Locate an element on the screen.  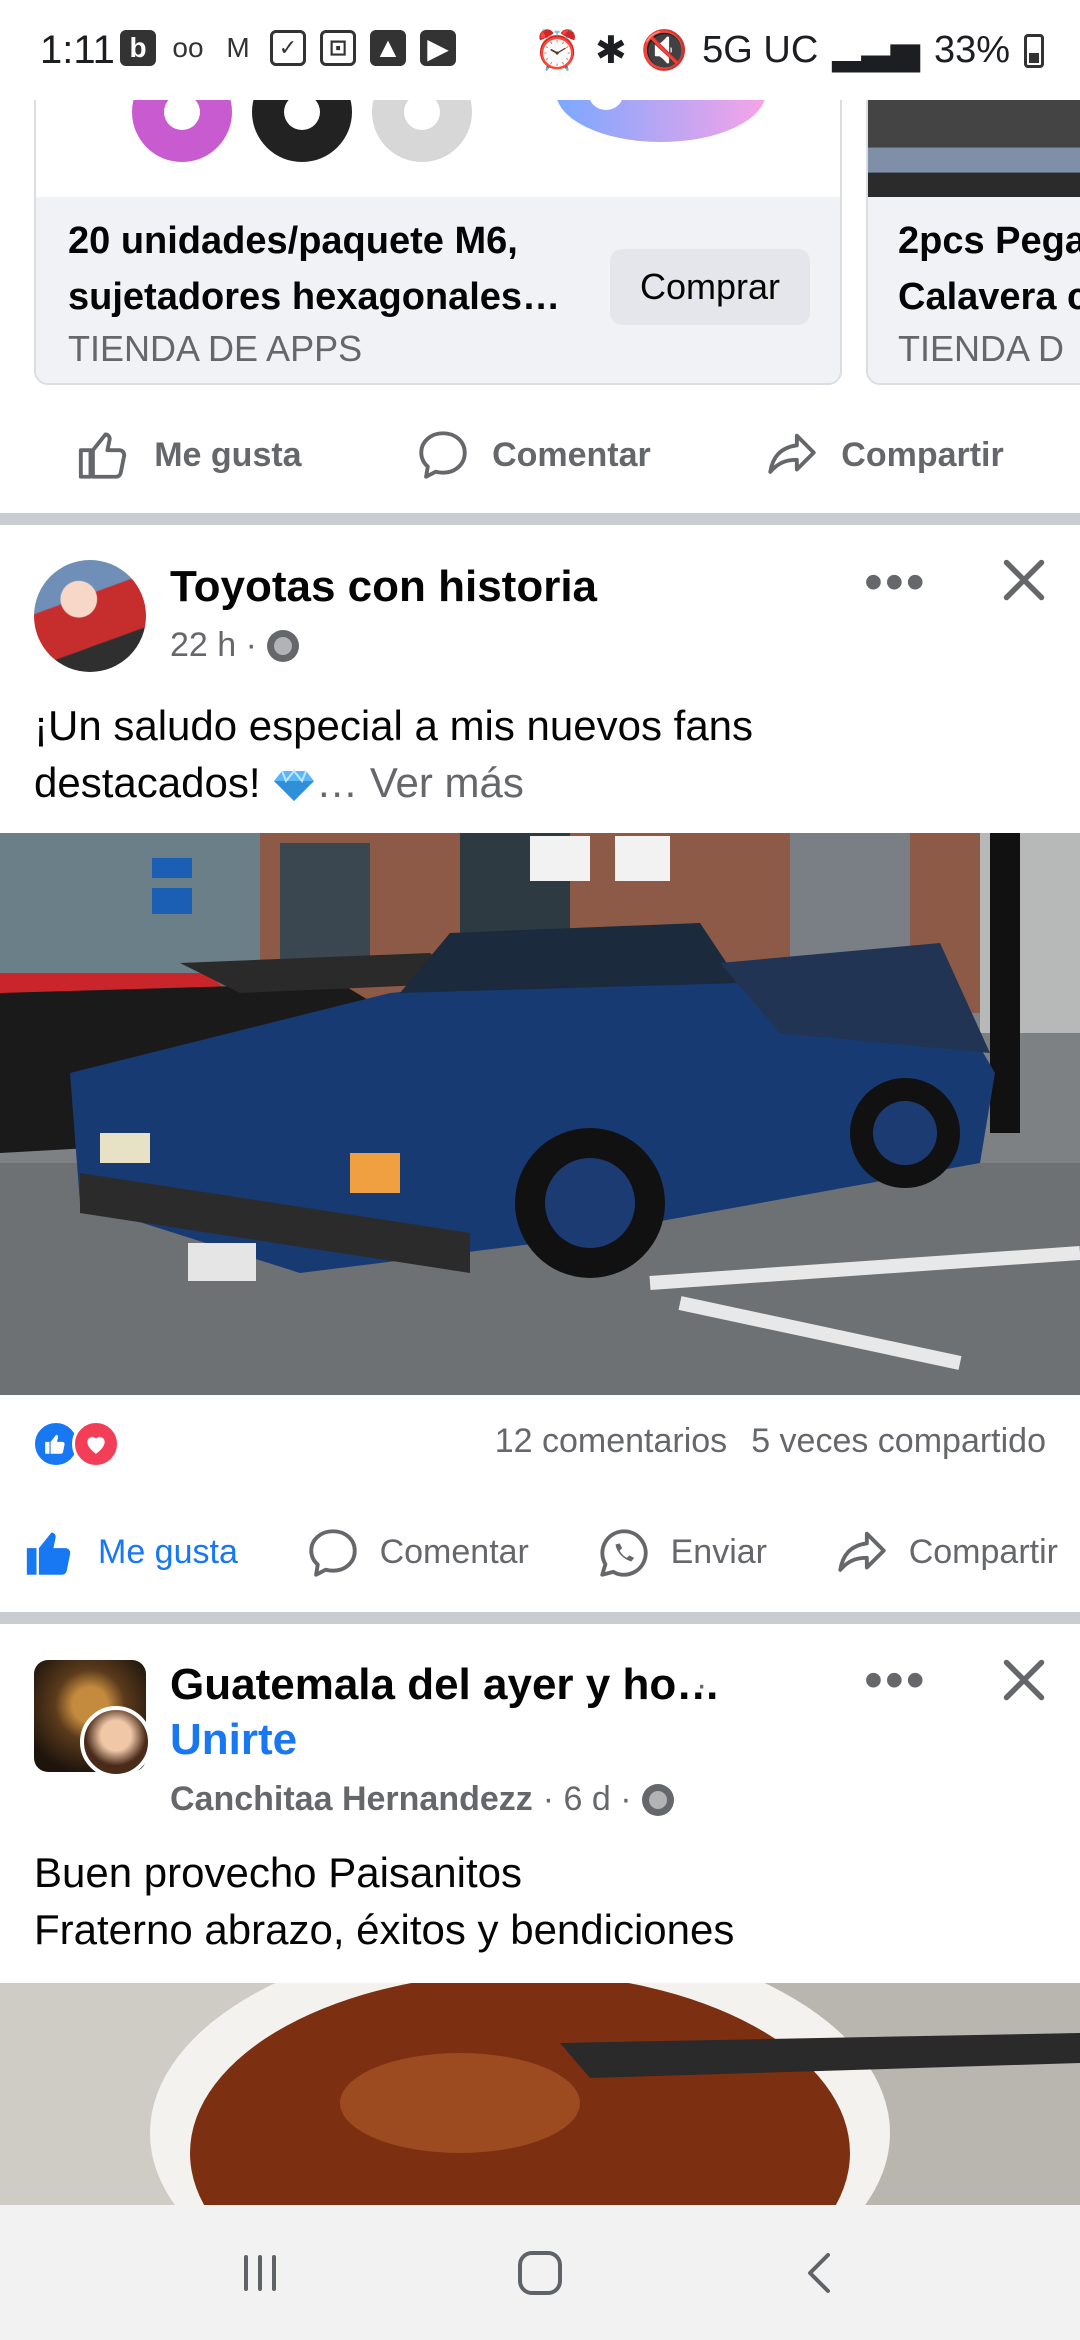
comments-count: 12 comentarios is located at coordinates (611, 1441).